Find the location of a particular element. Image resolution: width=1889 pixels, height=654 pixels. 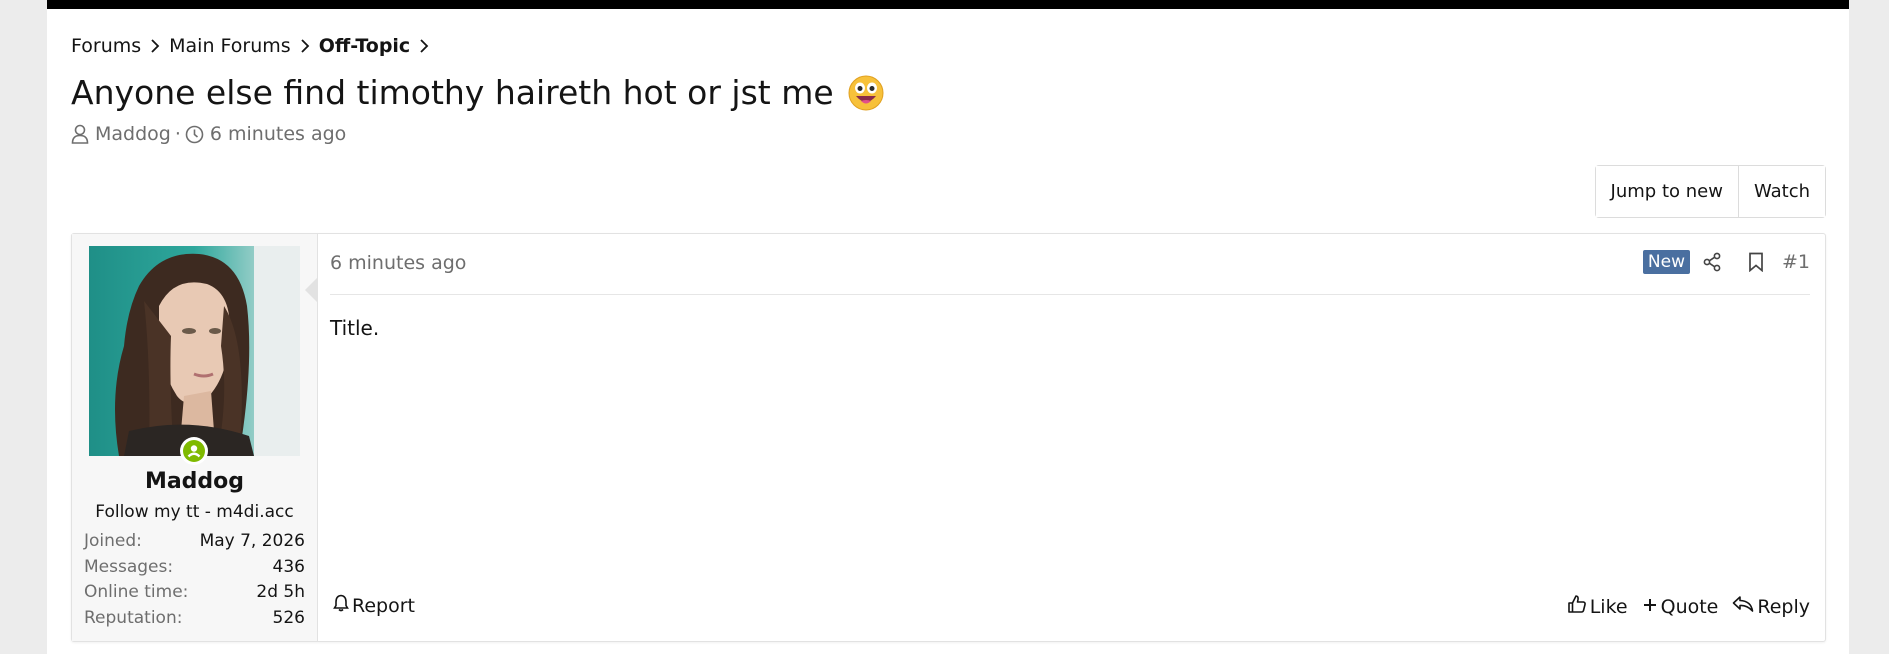

report-button: Report is located at coordinates (374, 605).